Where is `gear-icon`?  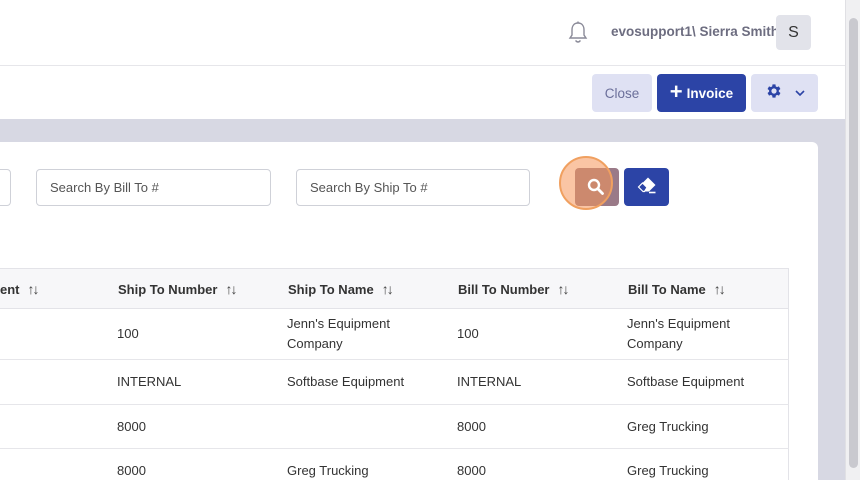
gear-icon is located at coordinates (774, 93).